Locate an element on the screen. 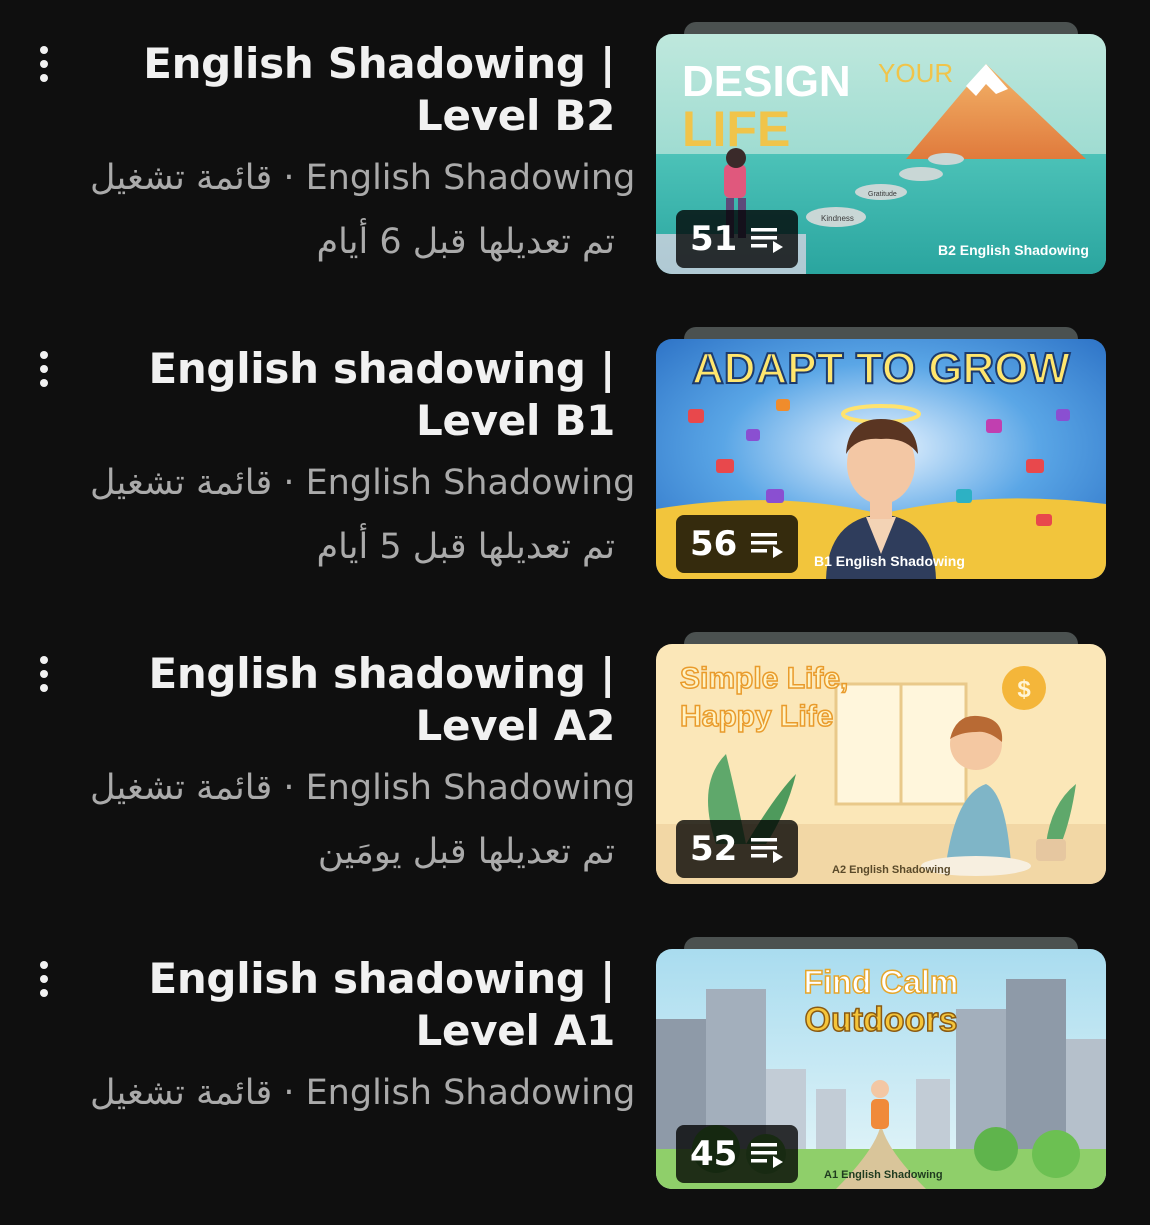 The width and height of the screenshot is (1150, 1225). playlist-title: English shadowing | Level A2 is located at coordinates (352, 700).